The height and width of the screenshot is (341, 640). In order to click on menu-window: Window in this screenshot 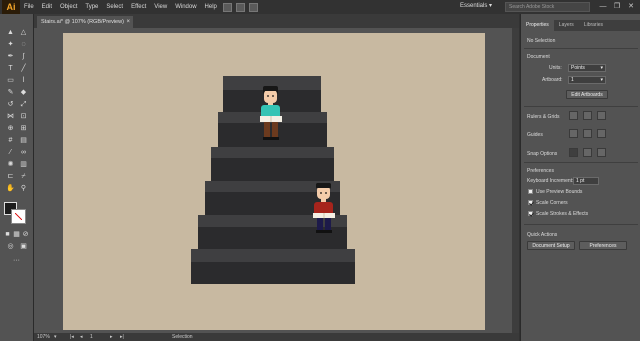, I will do `click(185, 7)`.